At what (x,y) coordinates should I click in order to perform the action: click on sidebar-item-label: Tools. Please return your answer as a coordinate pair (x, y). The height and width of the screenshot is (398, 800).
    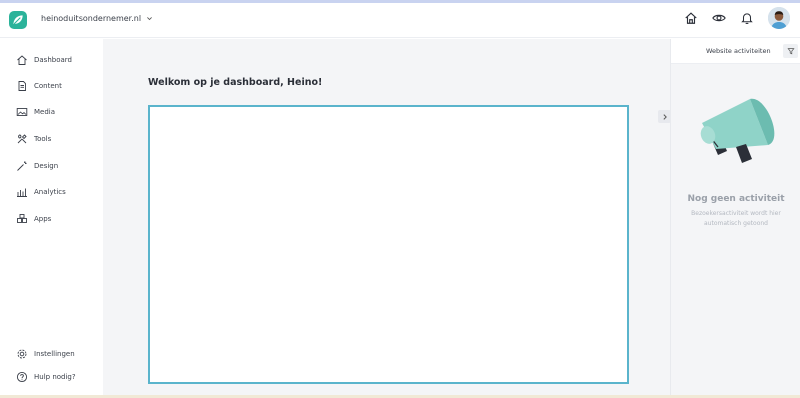
    Looking at the image, I should click on (43, 139).